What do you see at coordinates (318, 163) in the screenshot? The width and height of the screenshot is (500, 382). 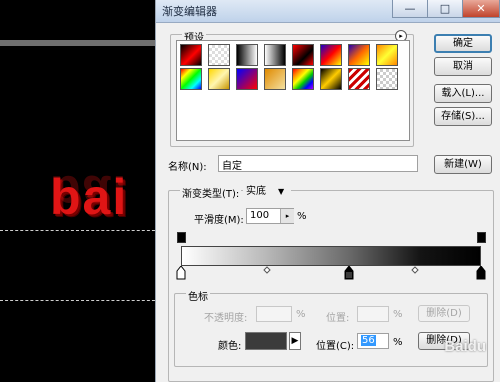 I see `name-field: 自定` at bounding box center [318, 163].